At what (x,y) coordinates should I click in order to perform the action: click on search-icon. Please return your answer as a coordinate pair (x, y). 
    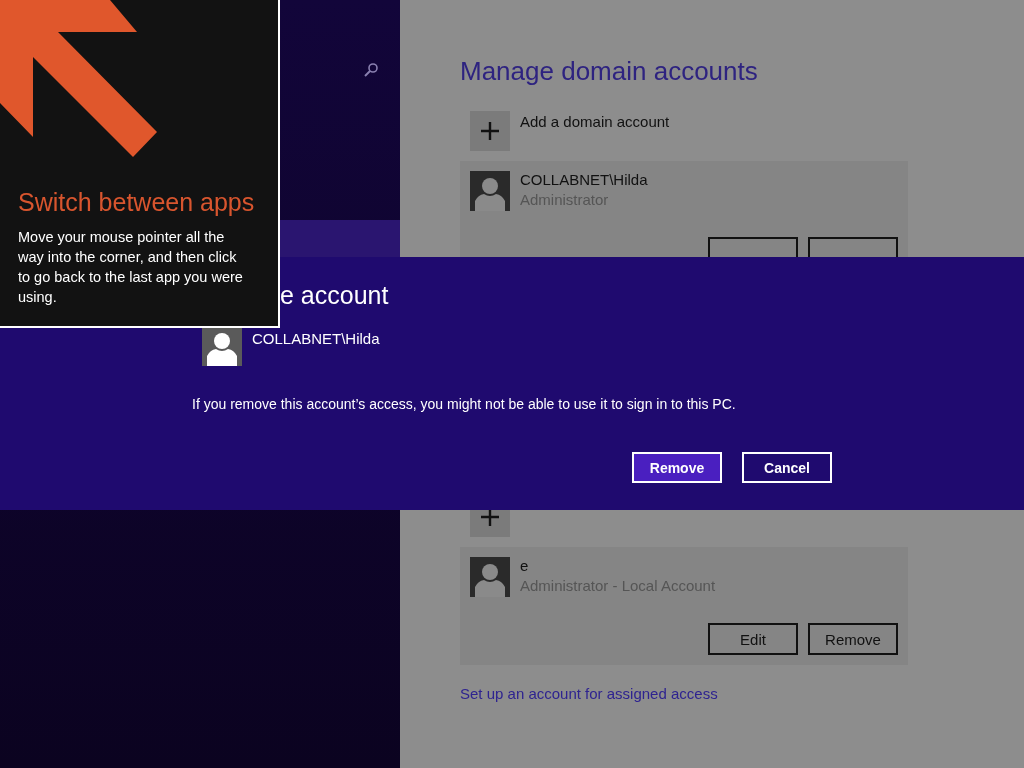
    Looking at the image, I should click on (371, 70).